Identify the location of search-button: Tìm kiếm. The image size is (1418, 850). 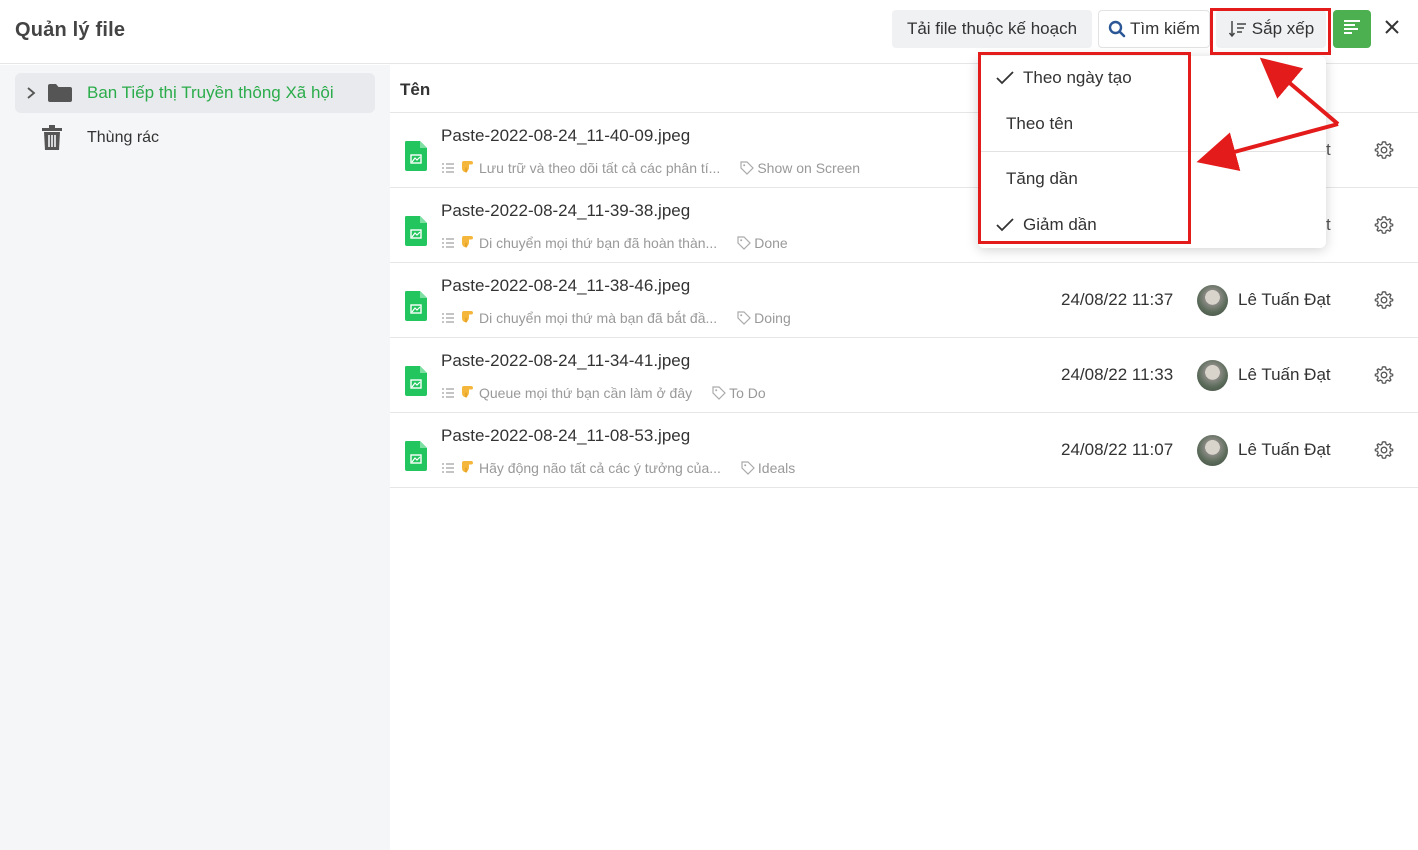
(1154, 29).